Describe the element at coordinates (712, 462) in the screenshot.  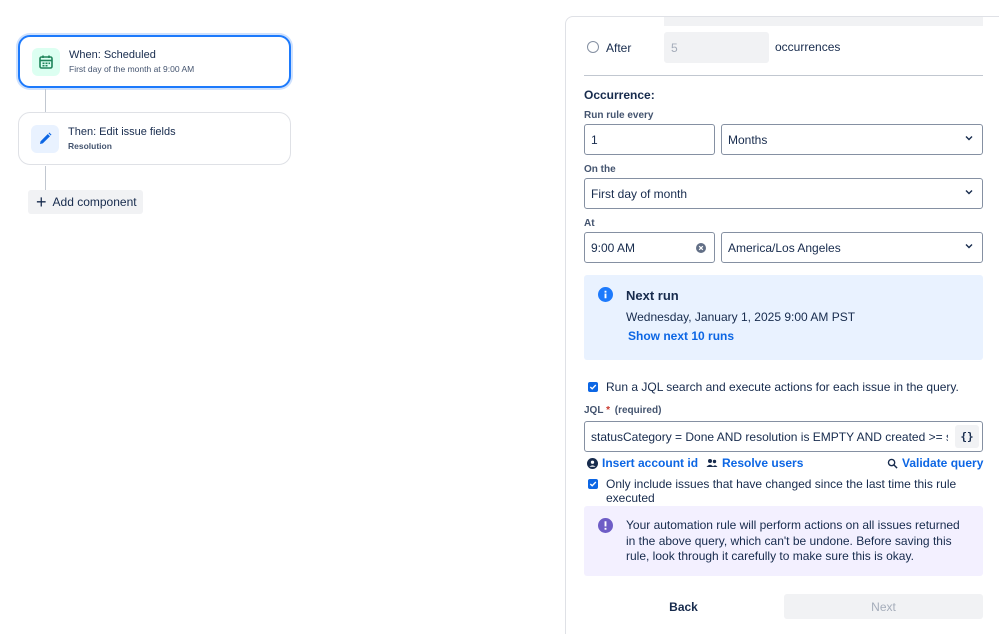
I see `users-icon` at that location.